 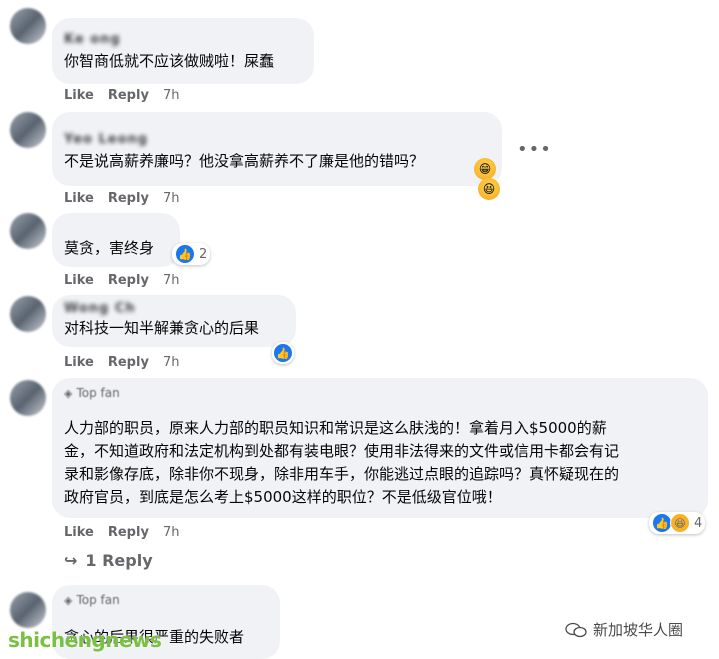 What do you see at coordinates (169, 61) in the screenshot?
I see `comment-text: 你智商低就不应该做贼啦！屎蠢` at bounding box center [169, 61].